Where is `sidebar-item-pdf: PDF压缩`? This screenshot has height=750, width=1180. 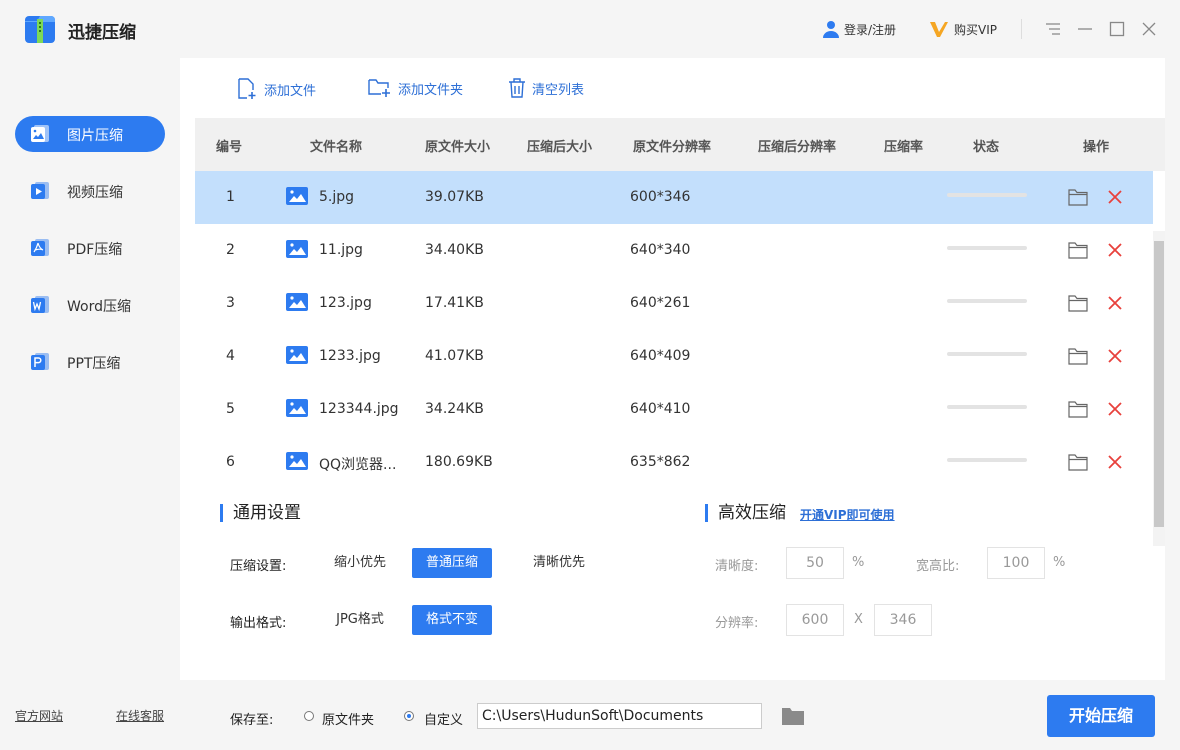 sidebar-item-pdf: PDF压缩 is located at coordinates (90, 248).